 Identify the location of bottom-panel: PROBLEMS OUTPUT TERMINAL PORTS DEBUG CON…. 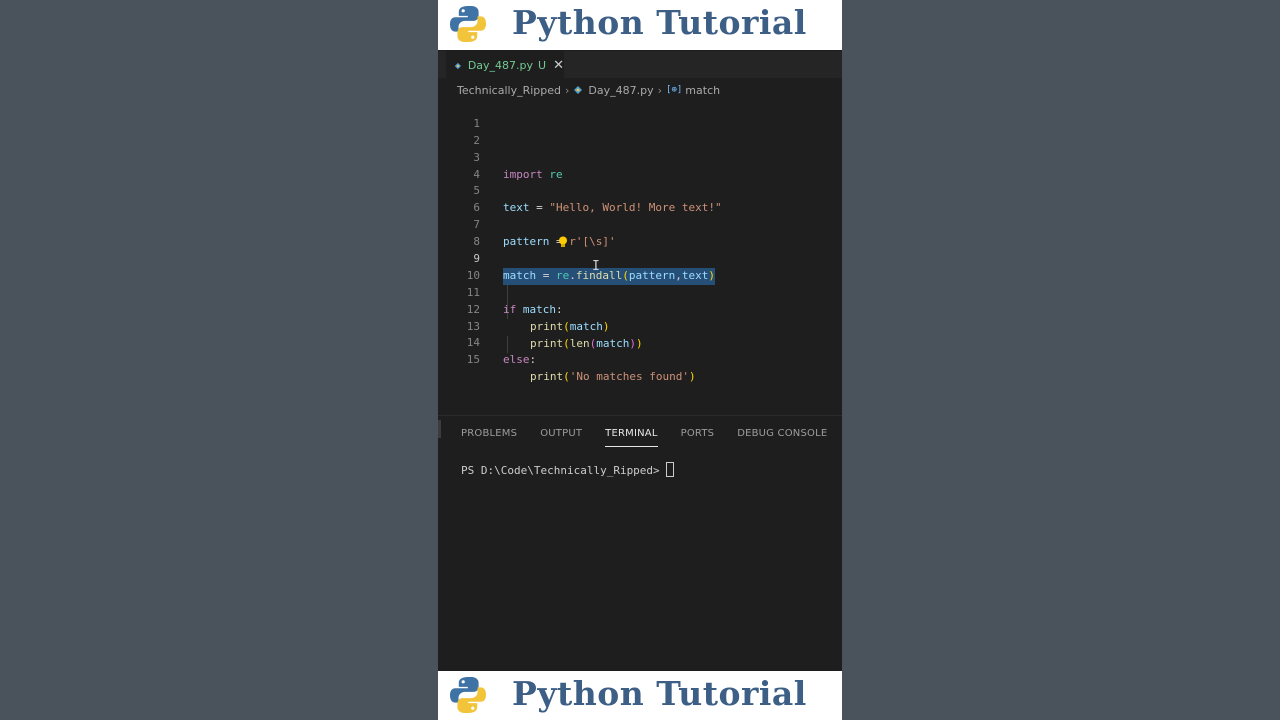
(640, 543).